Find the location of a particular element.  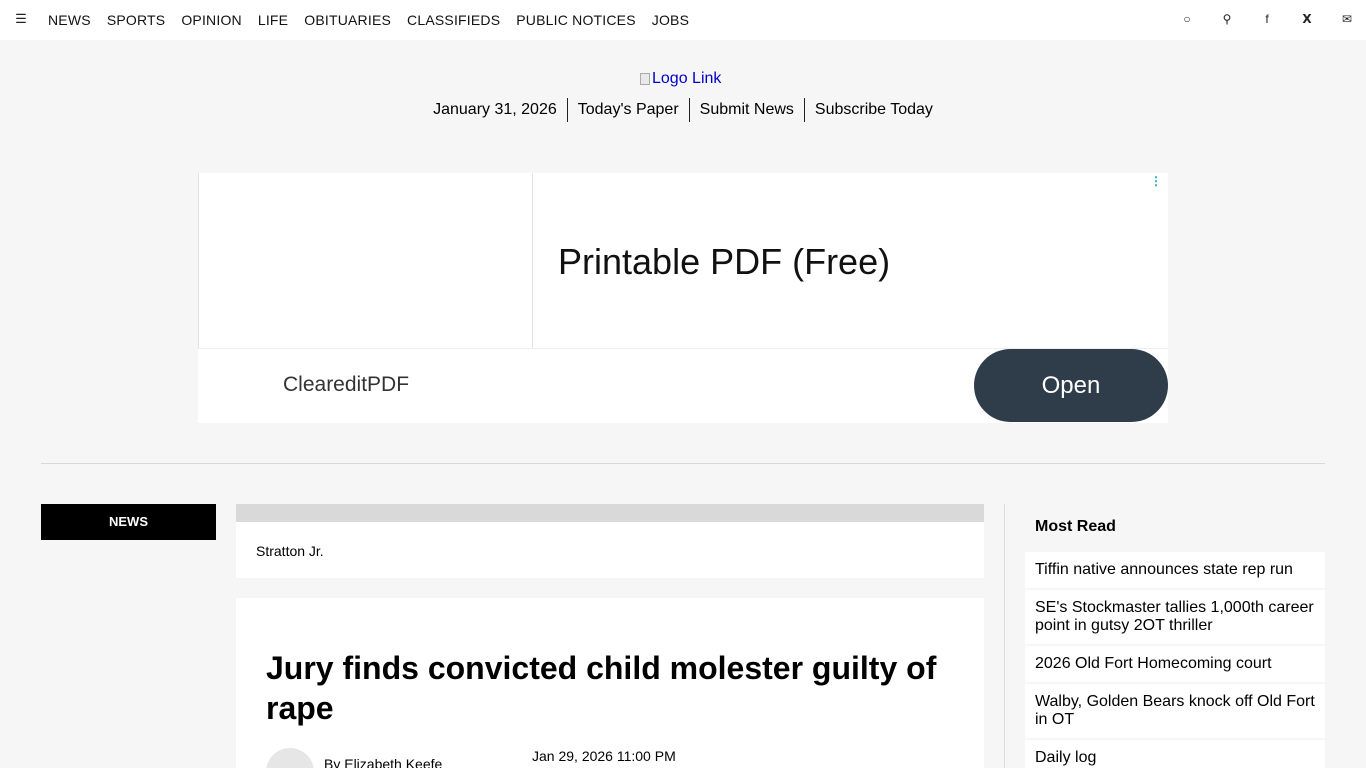

ad-headline: Printable PDF (Free) is located at coordinates (724, 261).